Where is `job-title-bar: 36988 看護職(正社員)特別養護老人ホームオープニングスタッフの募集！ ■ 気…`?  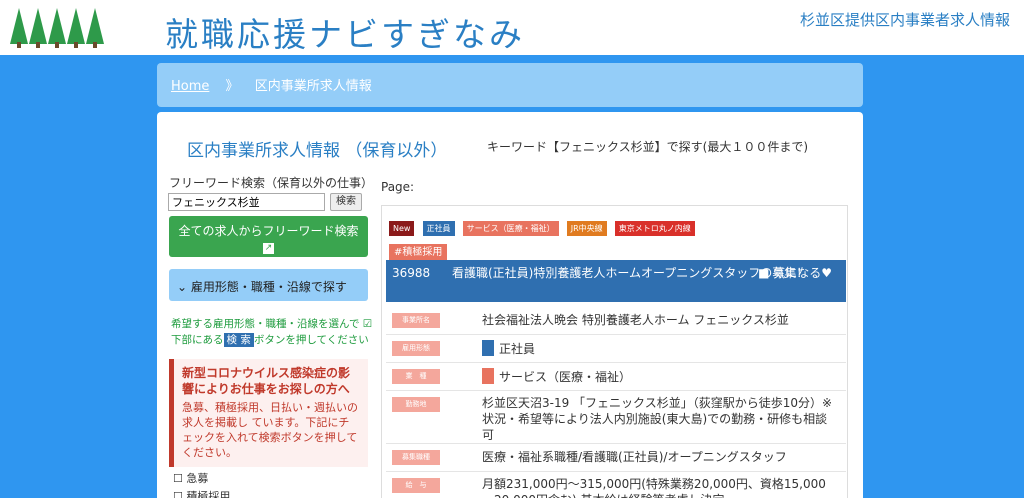 job-title-bar: 36988 看護職(正社員)特別養護老人ホームオープニングスタッフの募集！ ■ 気… is located at coordinates (616, 281).